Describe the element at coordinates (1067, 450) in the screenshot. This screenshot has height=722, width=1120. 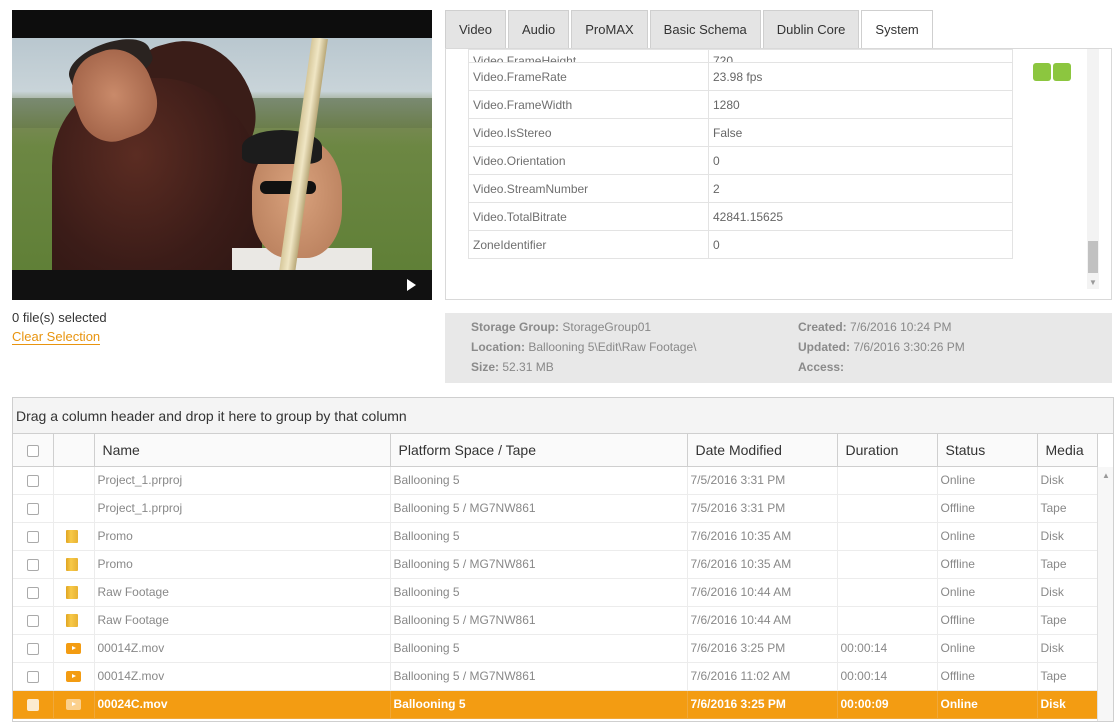
I see `column-header-media: Media` at that location.